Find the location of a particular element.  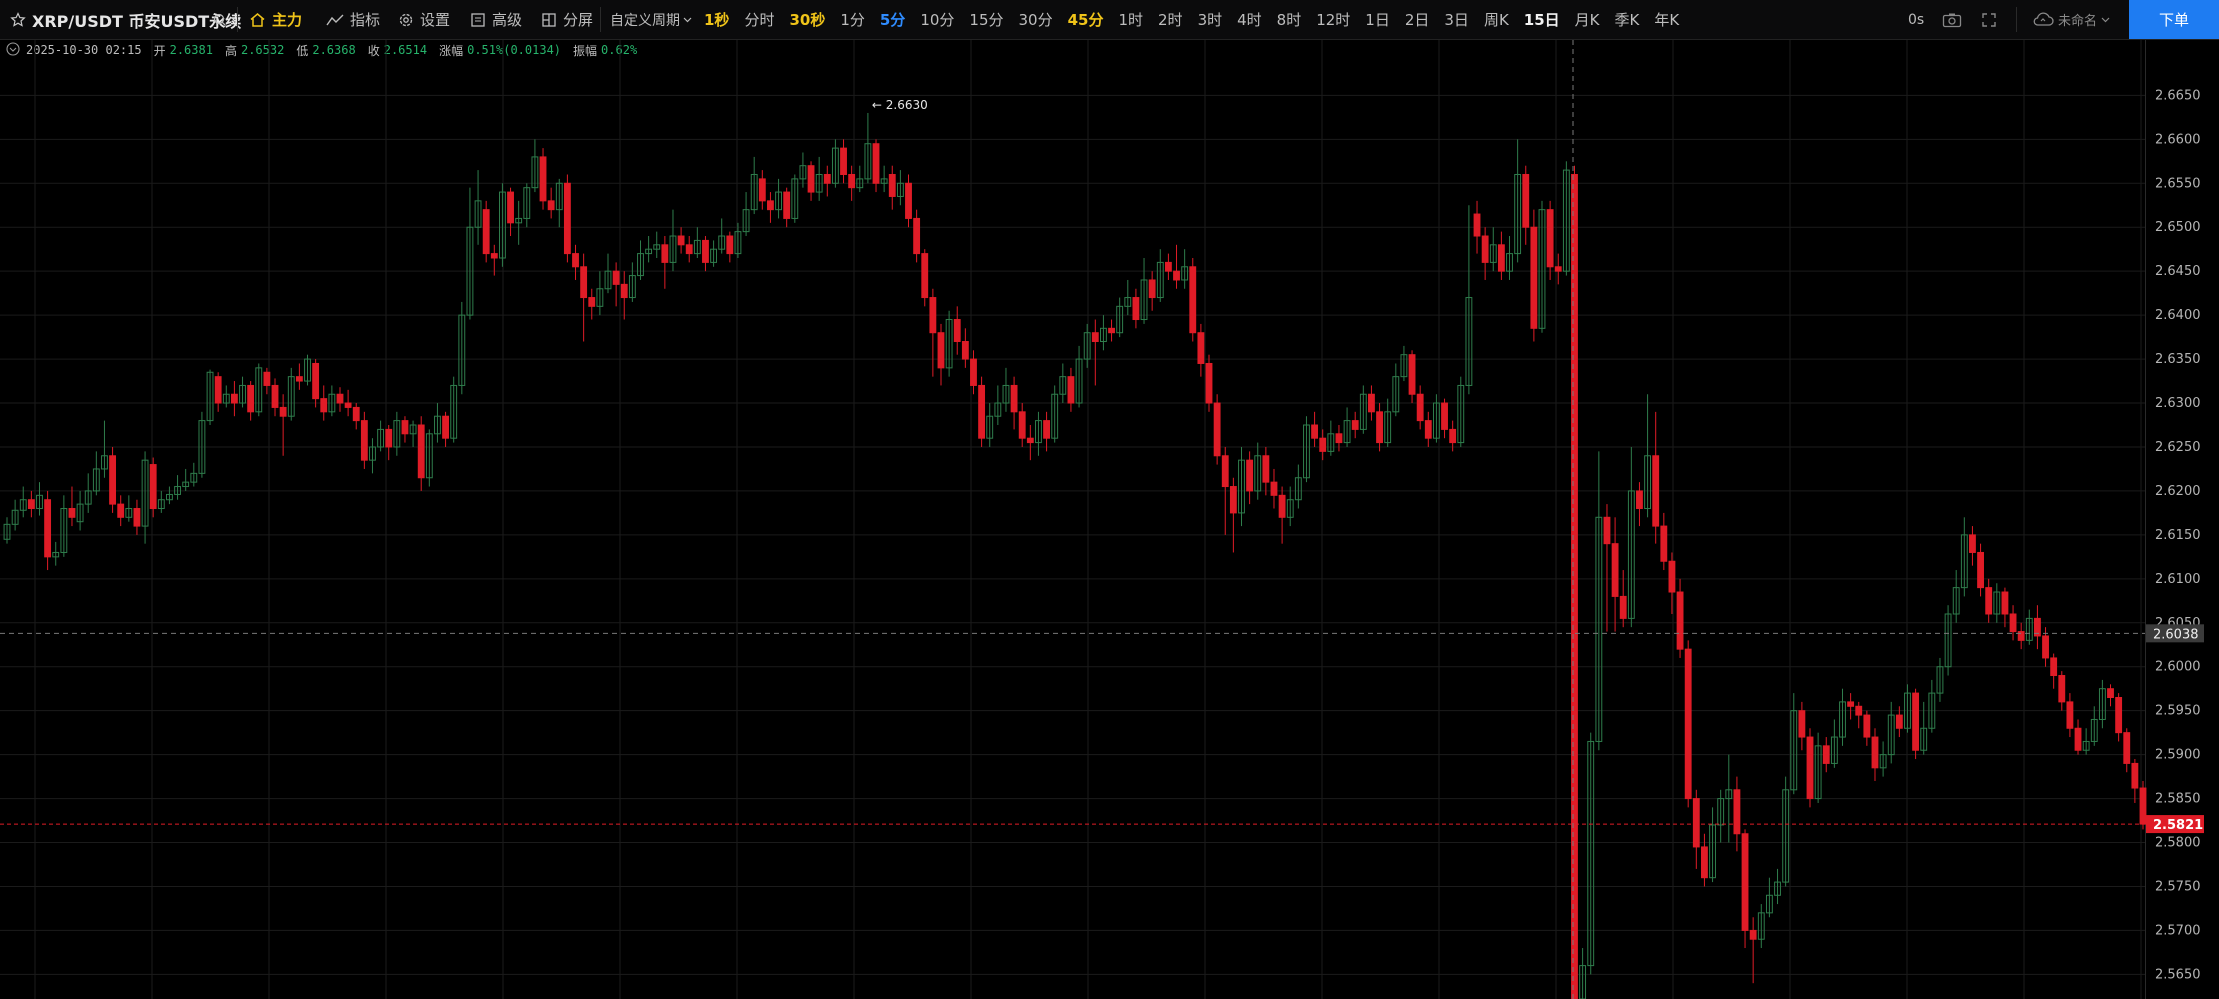

gear-icon is located at coordinates (406, 20).